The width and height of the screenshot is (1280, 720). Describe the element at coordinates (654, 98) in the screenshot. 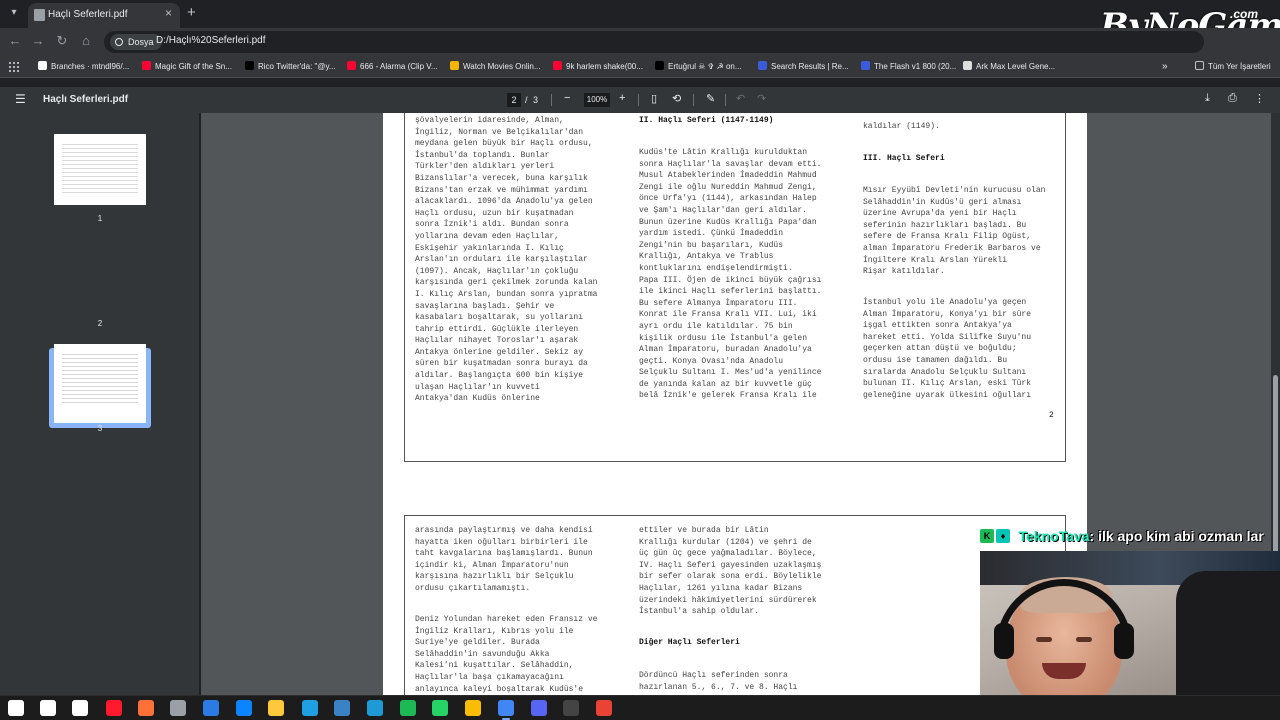

I see `fit-page-icon: ▯` at that location.